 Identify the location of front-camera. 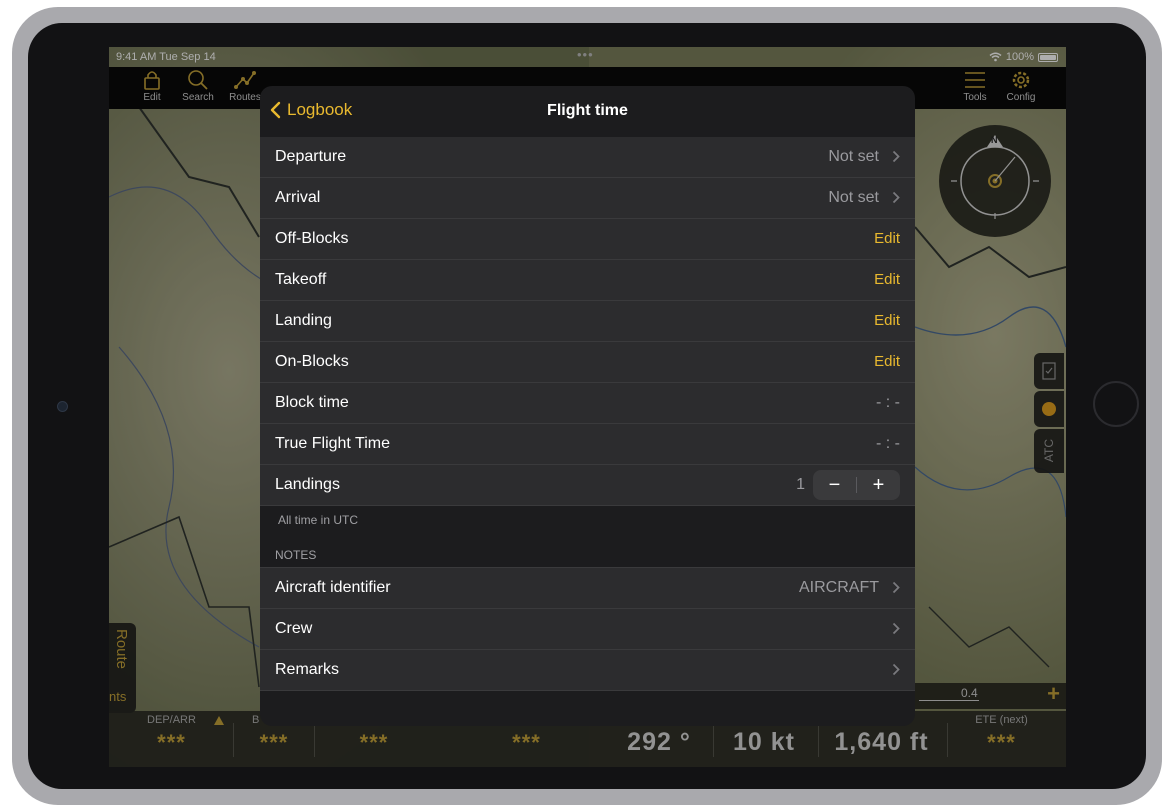
(62, 406).